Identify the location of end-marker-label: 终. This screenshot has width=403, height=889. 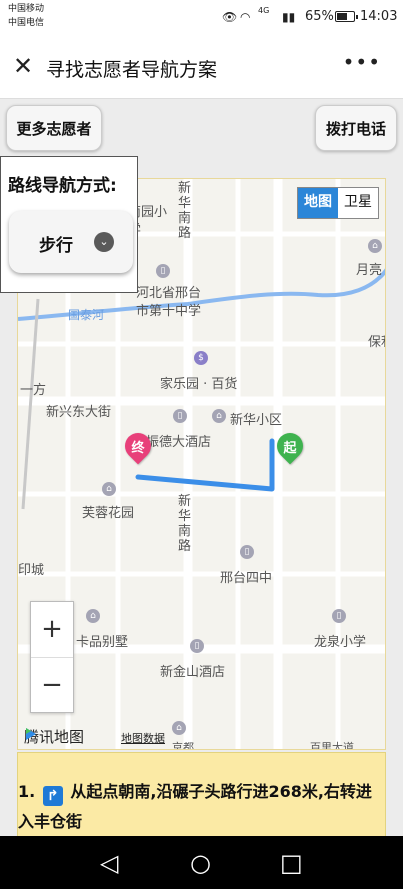
(138, 448).